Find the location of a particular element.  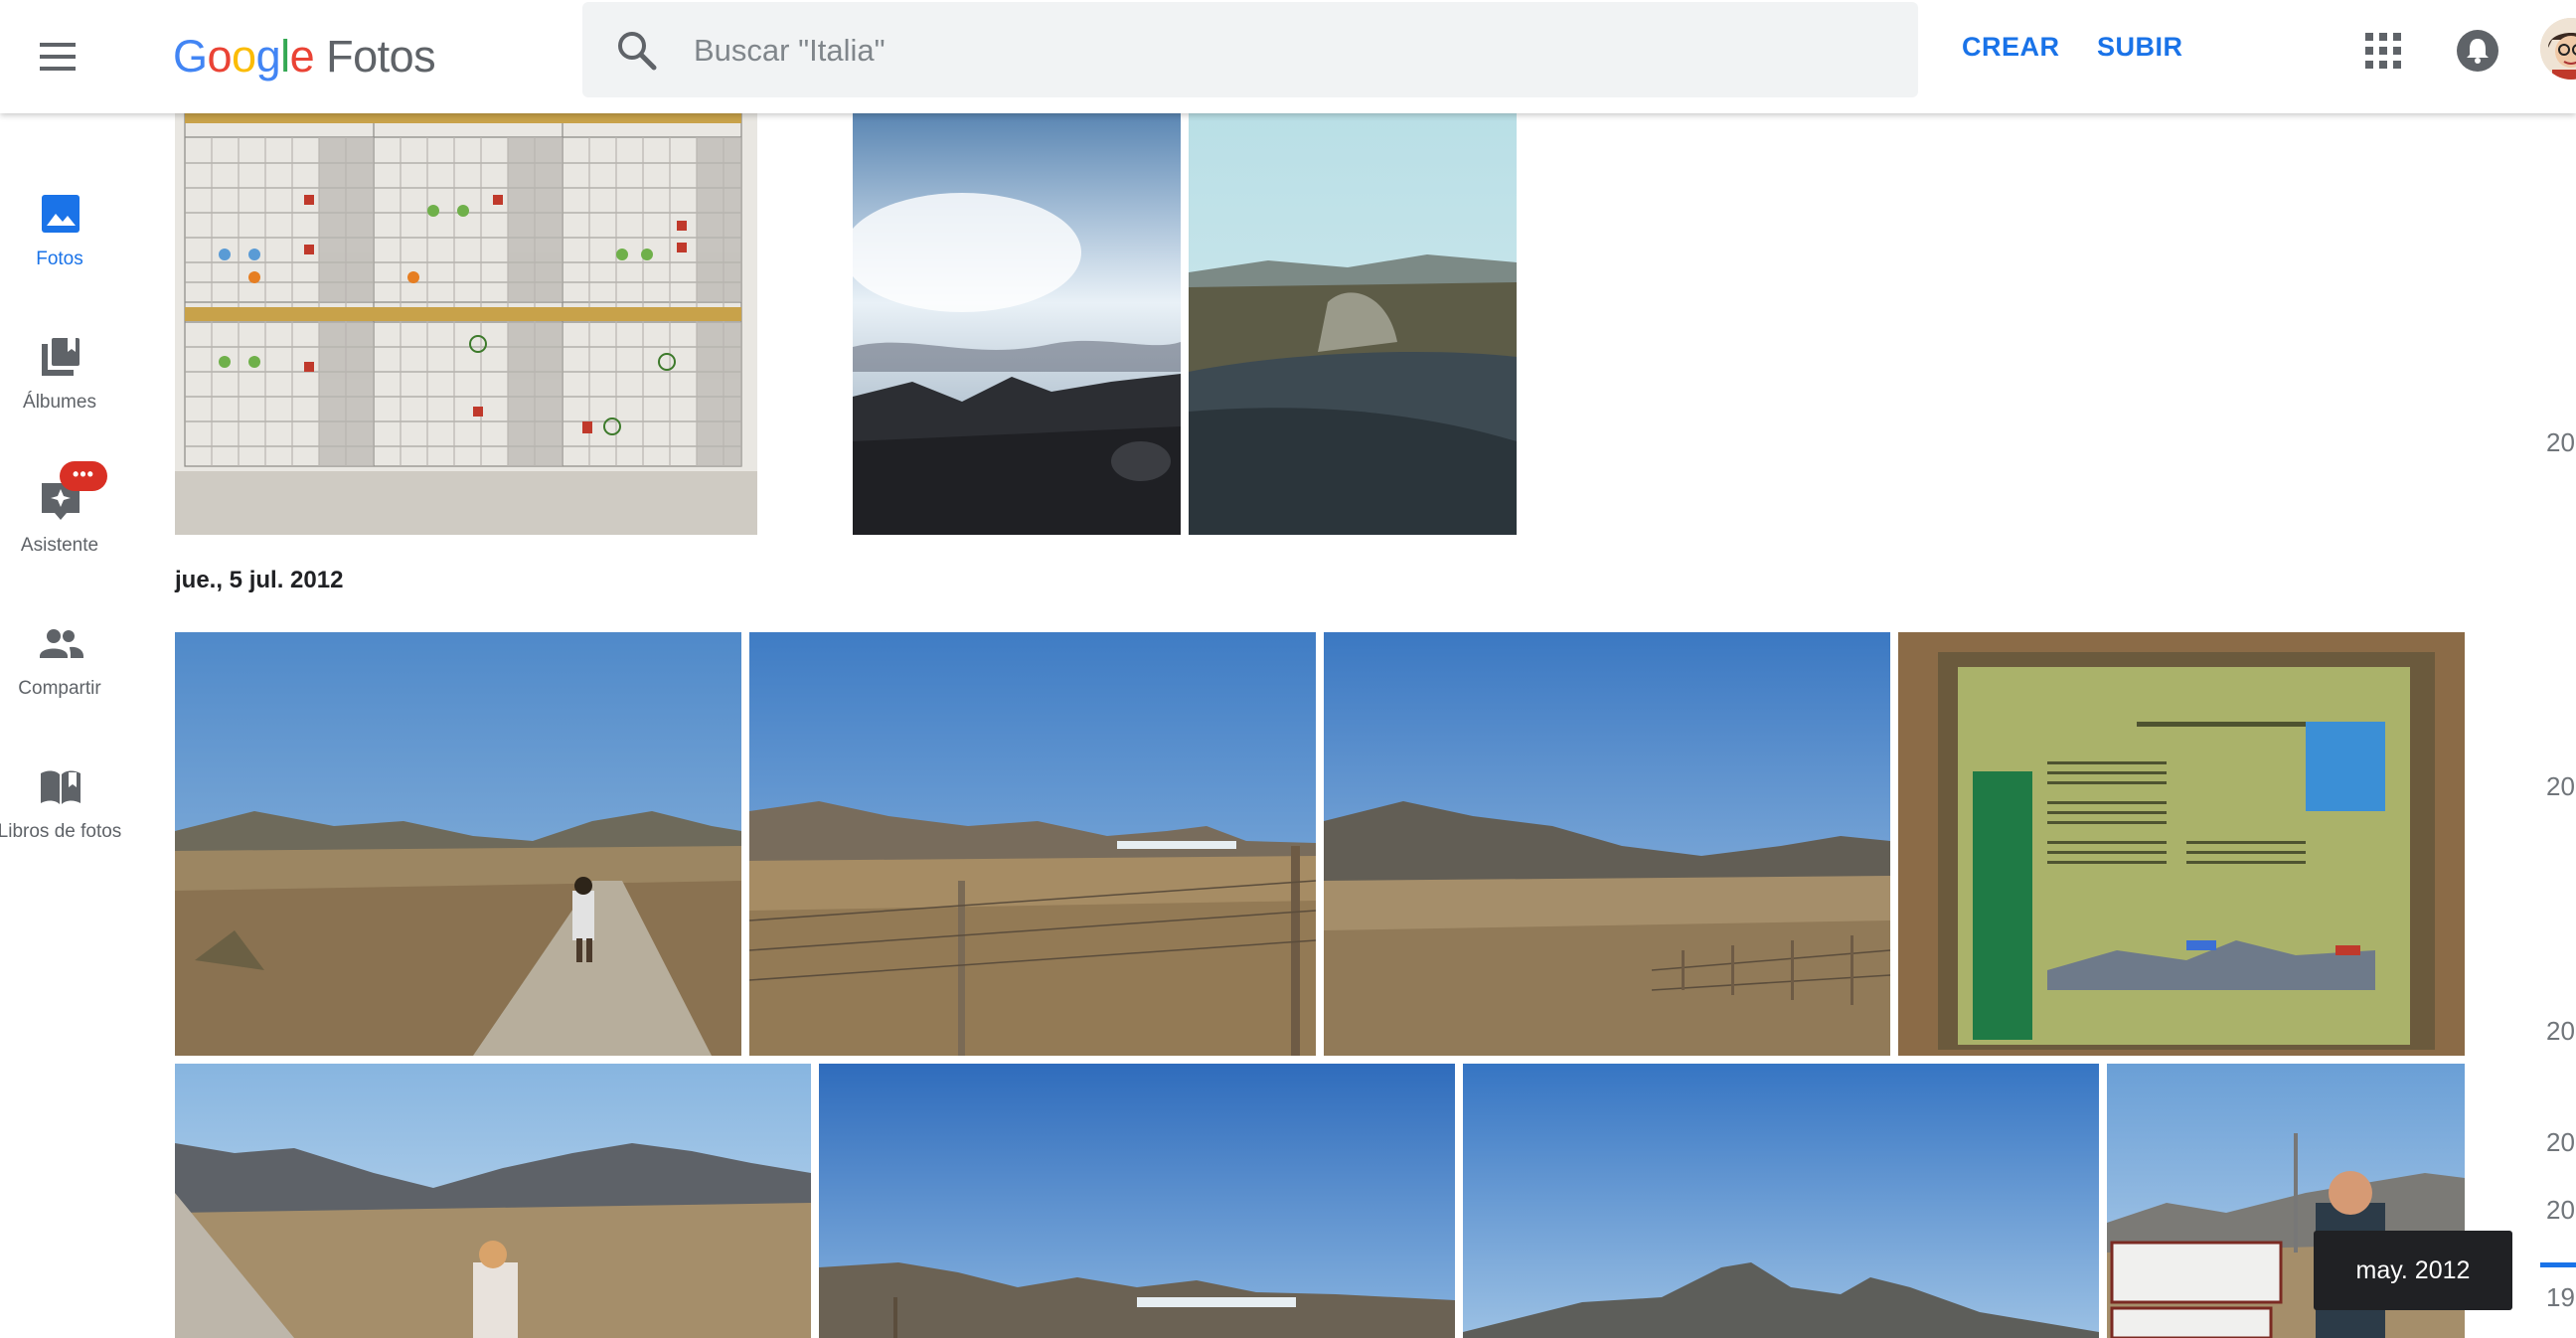

logo-letter: G is located at coordinates (190, 57).